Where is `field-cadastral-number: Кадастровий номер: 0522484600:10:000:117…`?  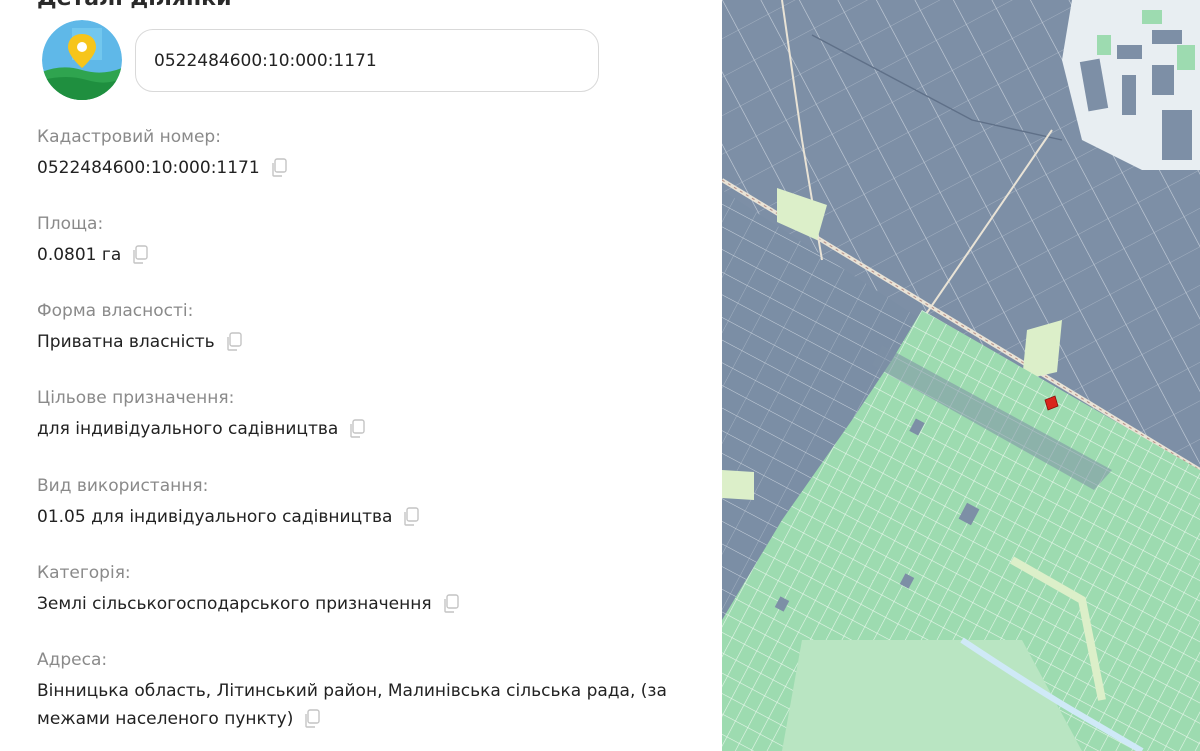 field-cadastral-number: Кадастровий номер: 0522484600:10:000:117… is located at coordinates (357, 153).